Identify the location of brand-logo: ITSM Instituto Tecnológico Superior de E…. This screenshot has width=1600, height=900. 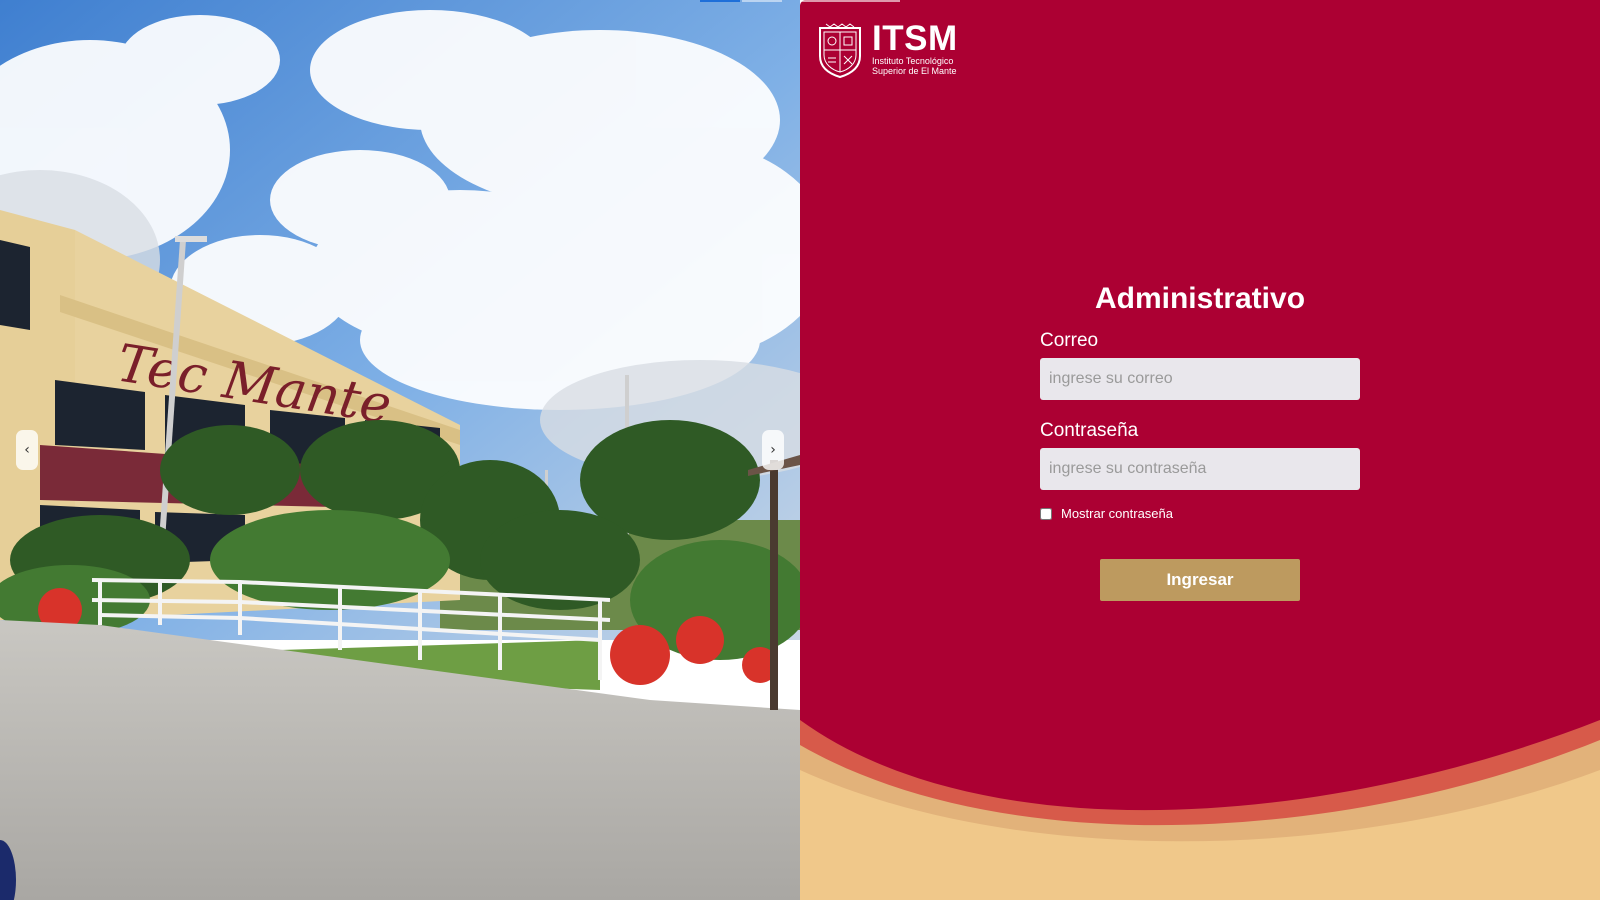
(887, 48).